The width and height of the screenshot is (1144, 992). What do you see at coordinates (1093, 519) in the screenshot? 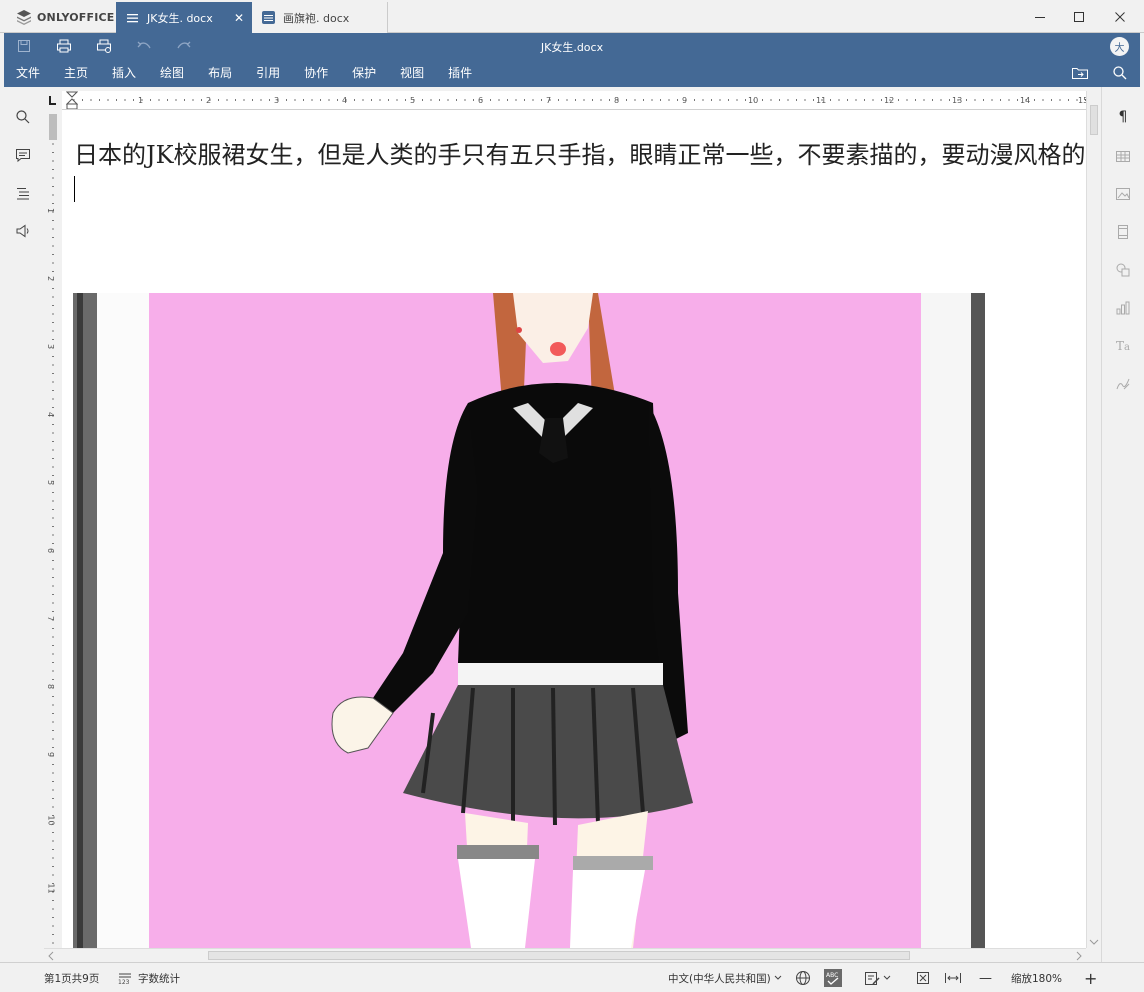
I see `vertical-scrollbar` at bounding box center [1093, 519].